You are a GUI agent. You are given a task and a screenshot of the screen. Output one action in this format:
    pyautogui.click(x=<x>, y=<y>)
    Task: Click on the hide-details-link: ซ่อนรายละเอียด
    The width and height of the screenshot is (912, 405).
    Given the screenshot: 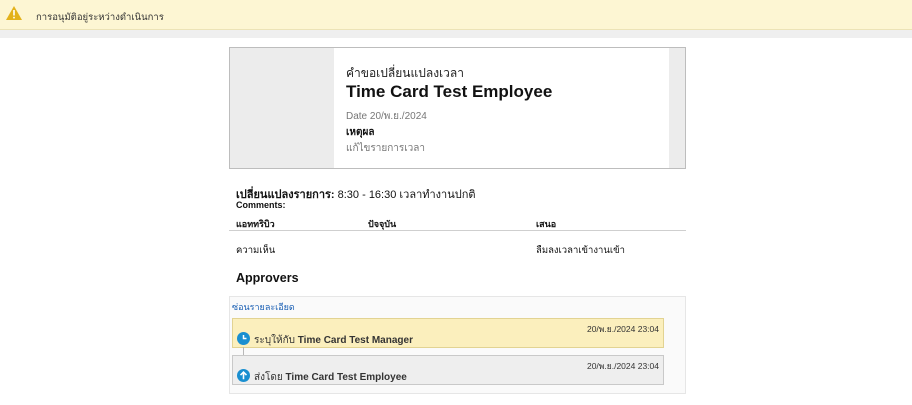 What is the action you would take?
    pyautogui.click(x=263, y=307)
    